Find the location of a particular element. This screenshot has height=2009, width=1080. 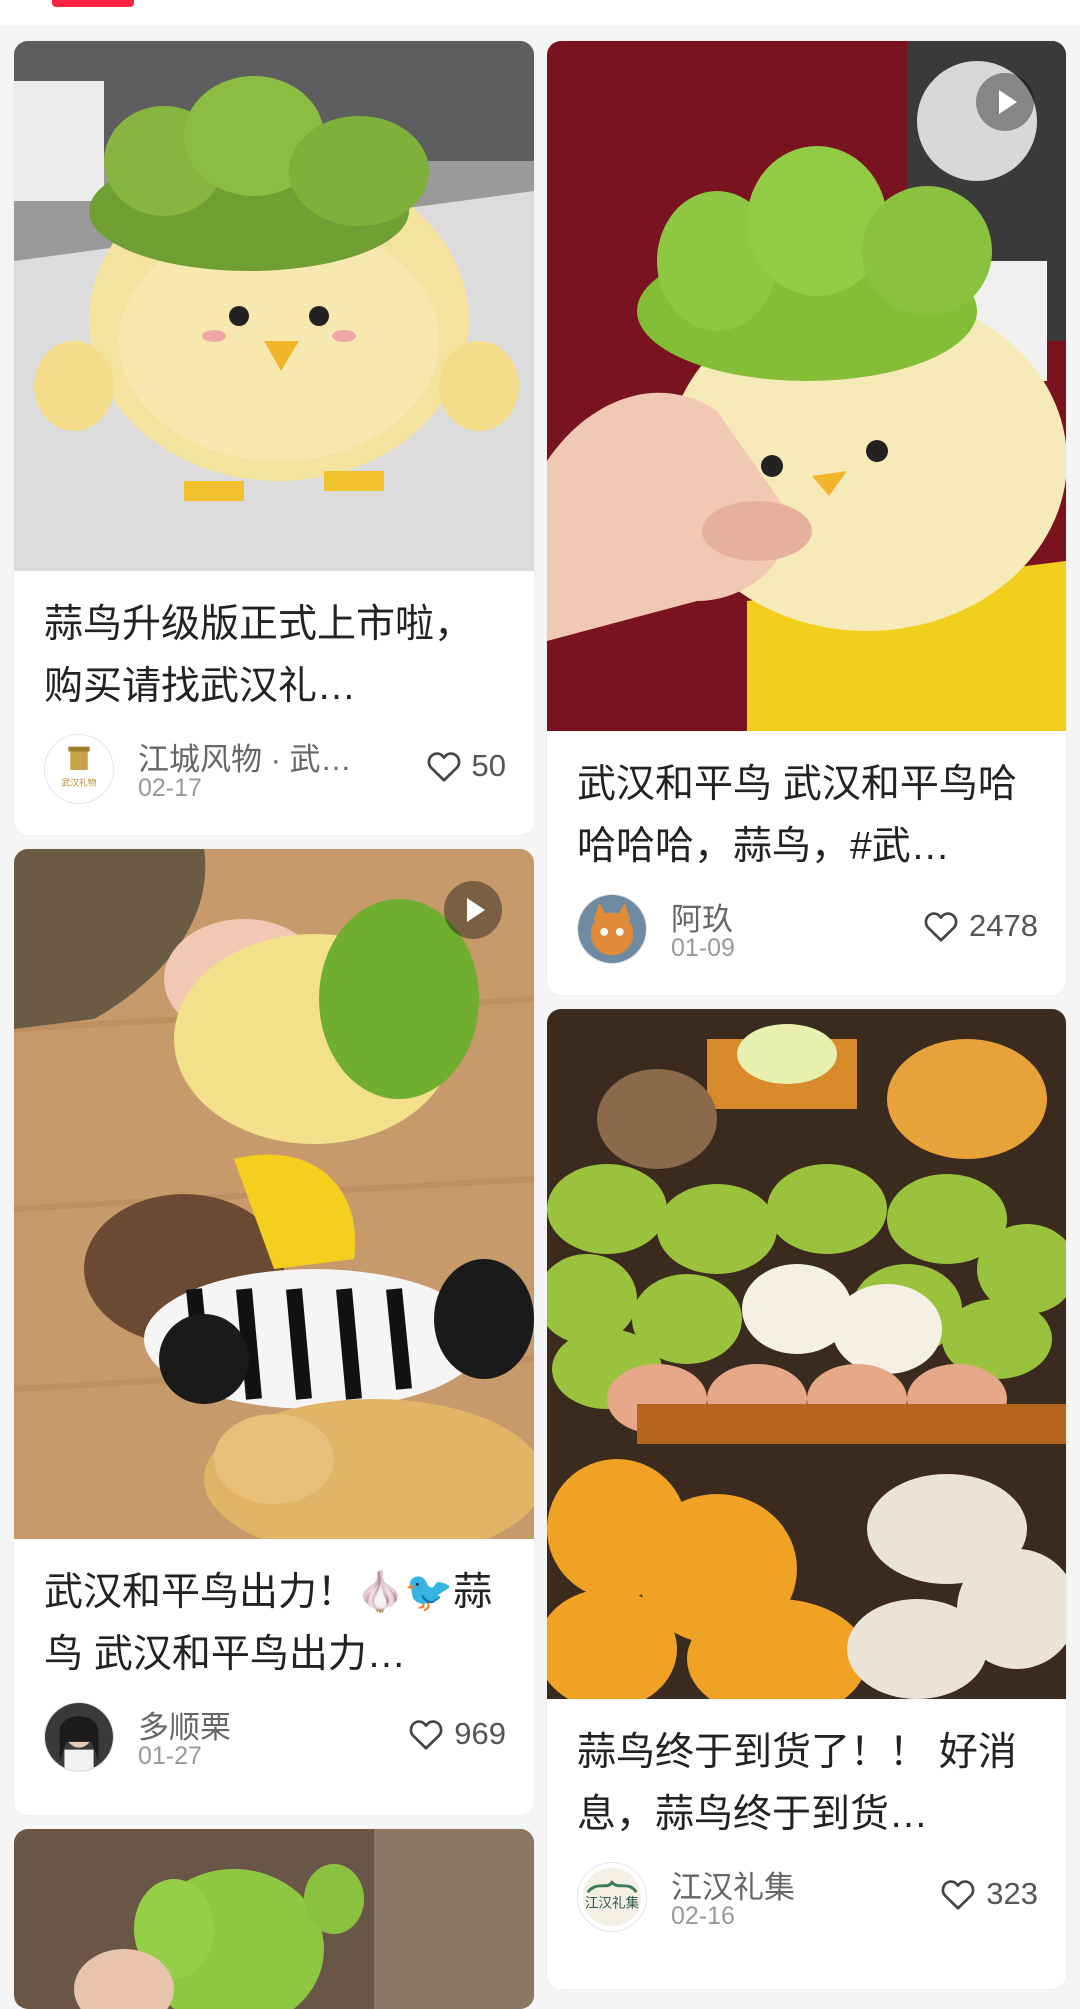

top-tab-bar is located at coordinates (540, 13).